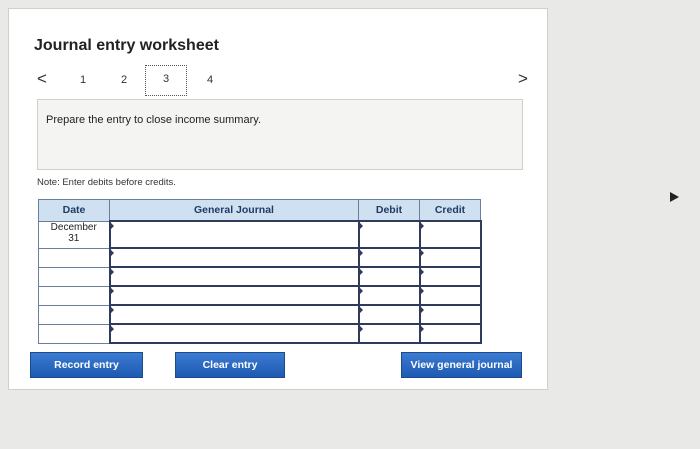  I want to click on page-3: 3, so click(166, 80).